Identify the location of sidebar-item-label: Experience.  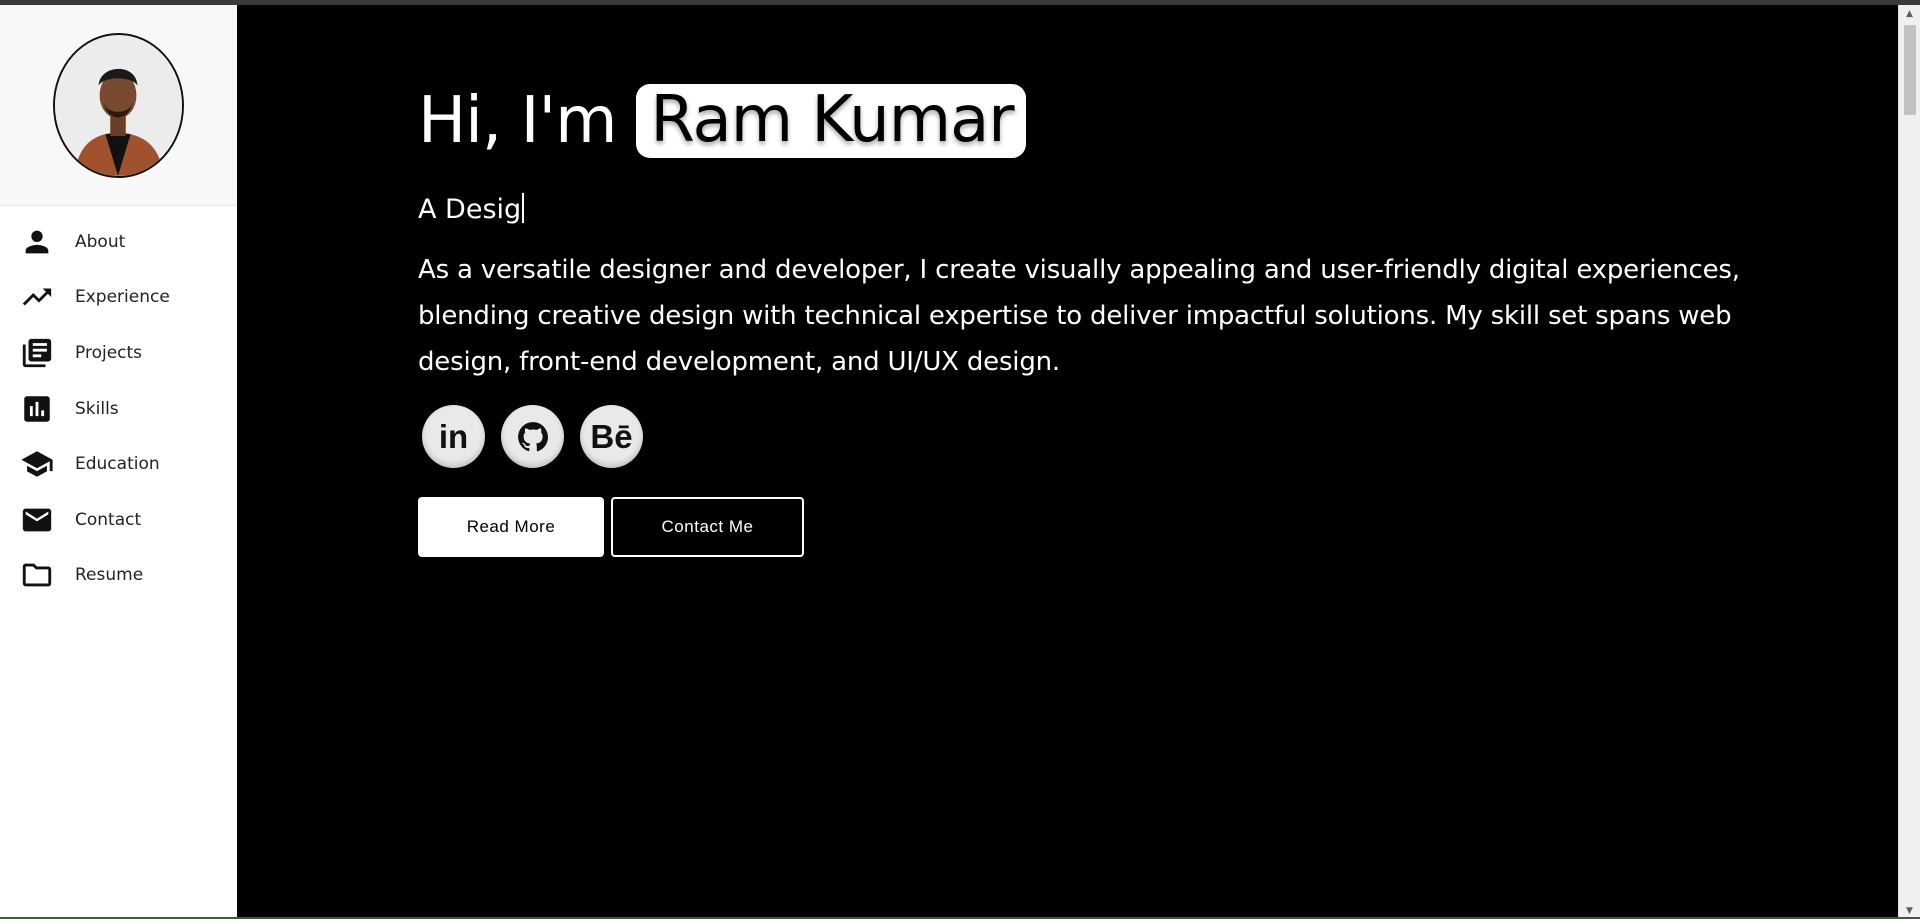
(122, 297).